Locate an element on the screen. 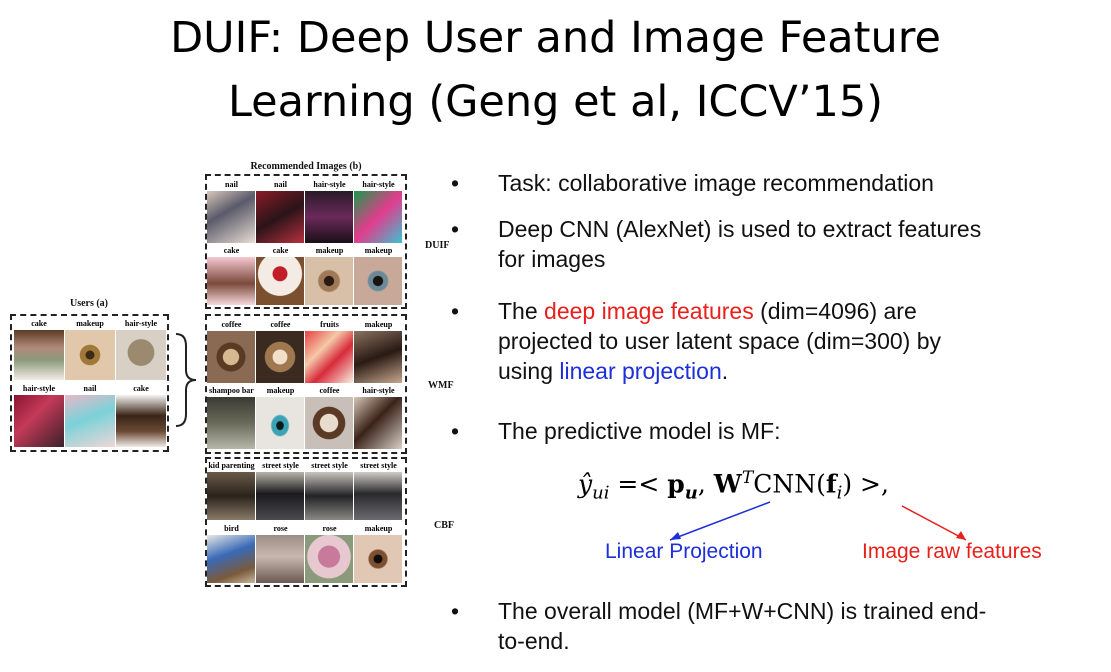 The height and width of the screenshot is (672, 1111). users-label: Users (a) is located at coordinates (89, 303).